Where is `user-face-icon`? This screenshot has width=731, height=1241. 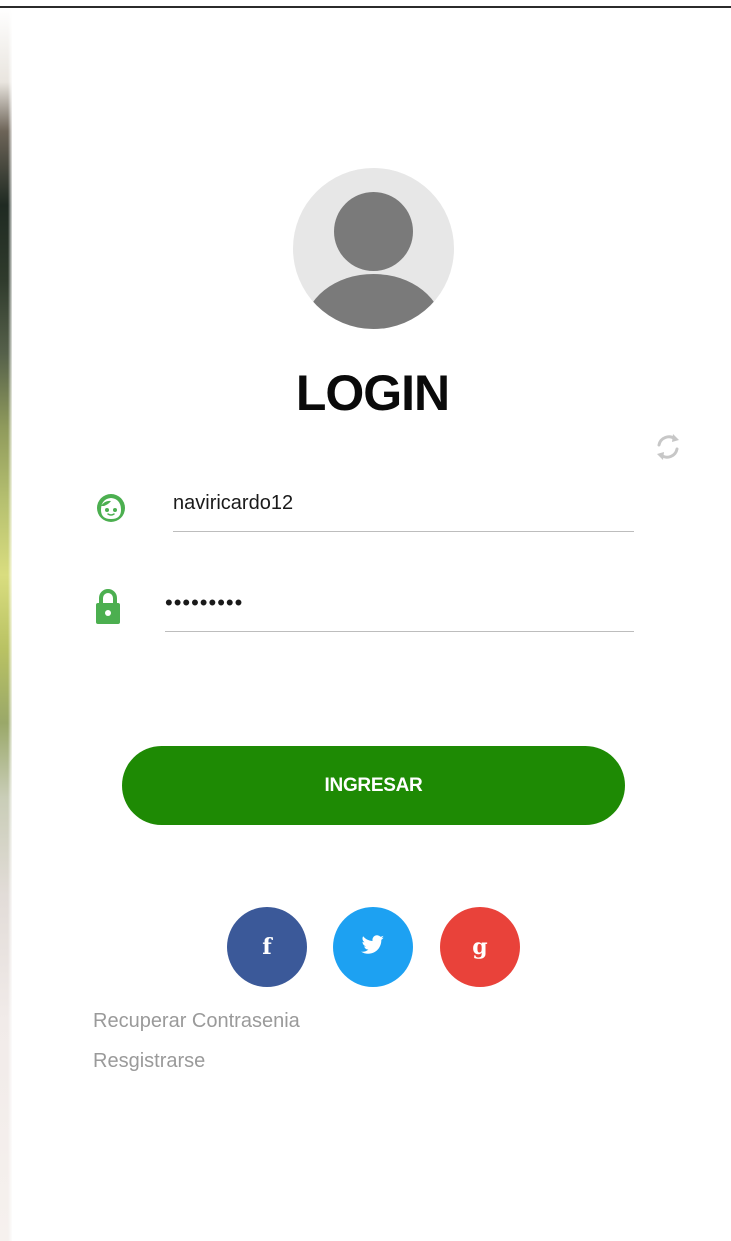 user-face-icon is located at coordinates (111, 508).